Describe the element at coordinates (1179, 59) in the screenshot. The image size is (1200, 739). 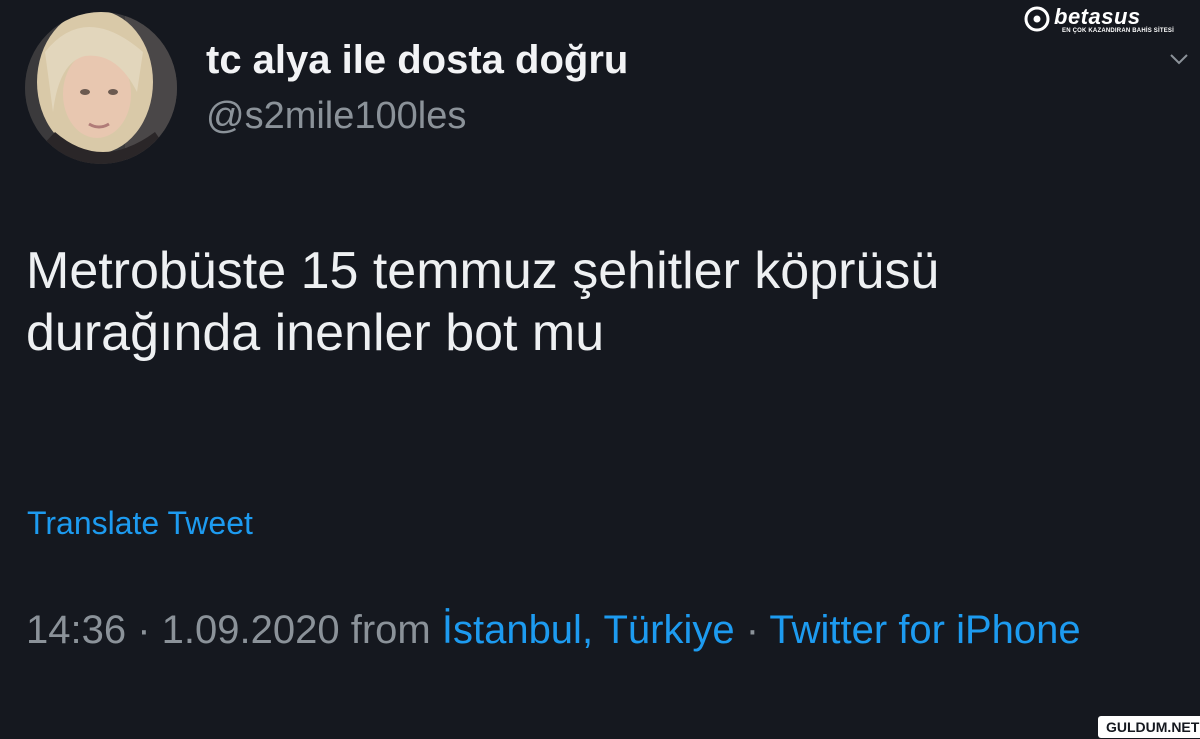
I see `chevron-down-icon` at that location.